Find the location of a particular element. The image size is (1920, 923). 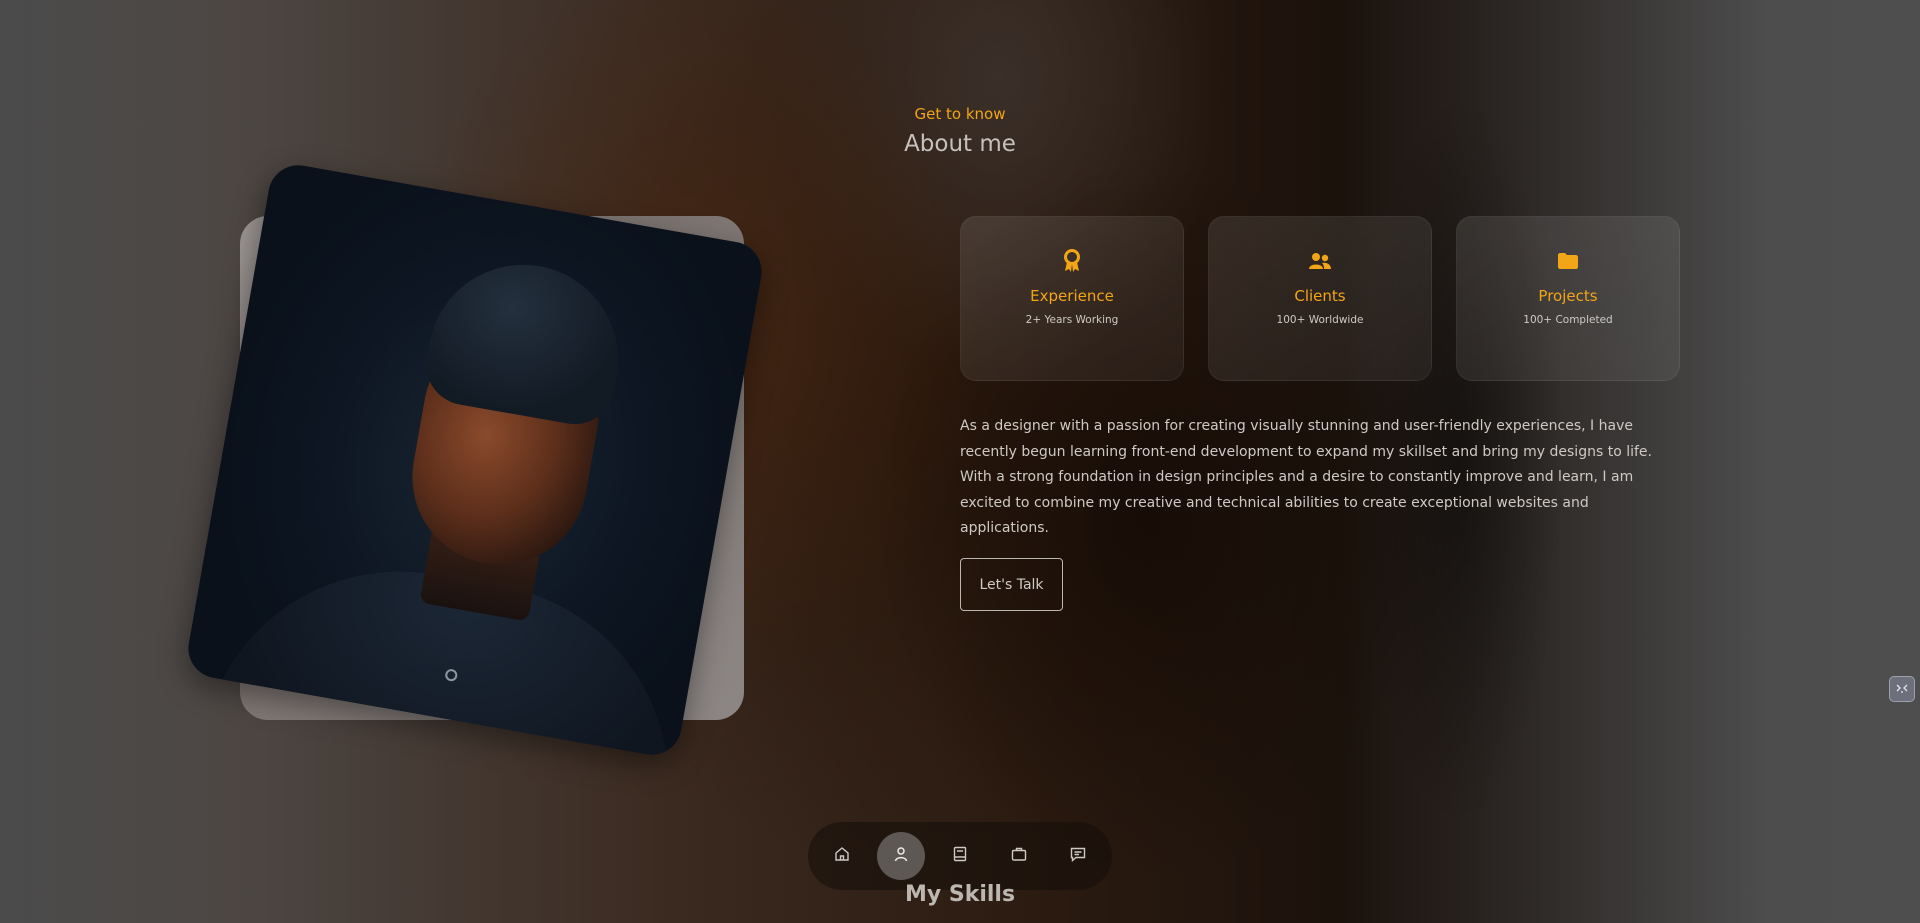

card-experience: Experience 2+ Years Working is located at coordinates (1072, 298).